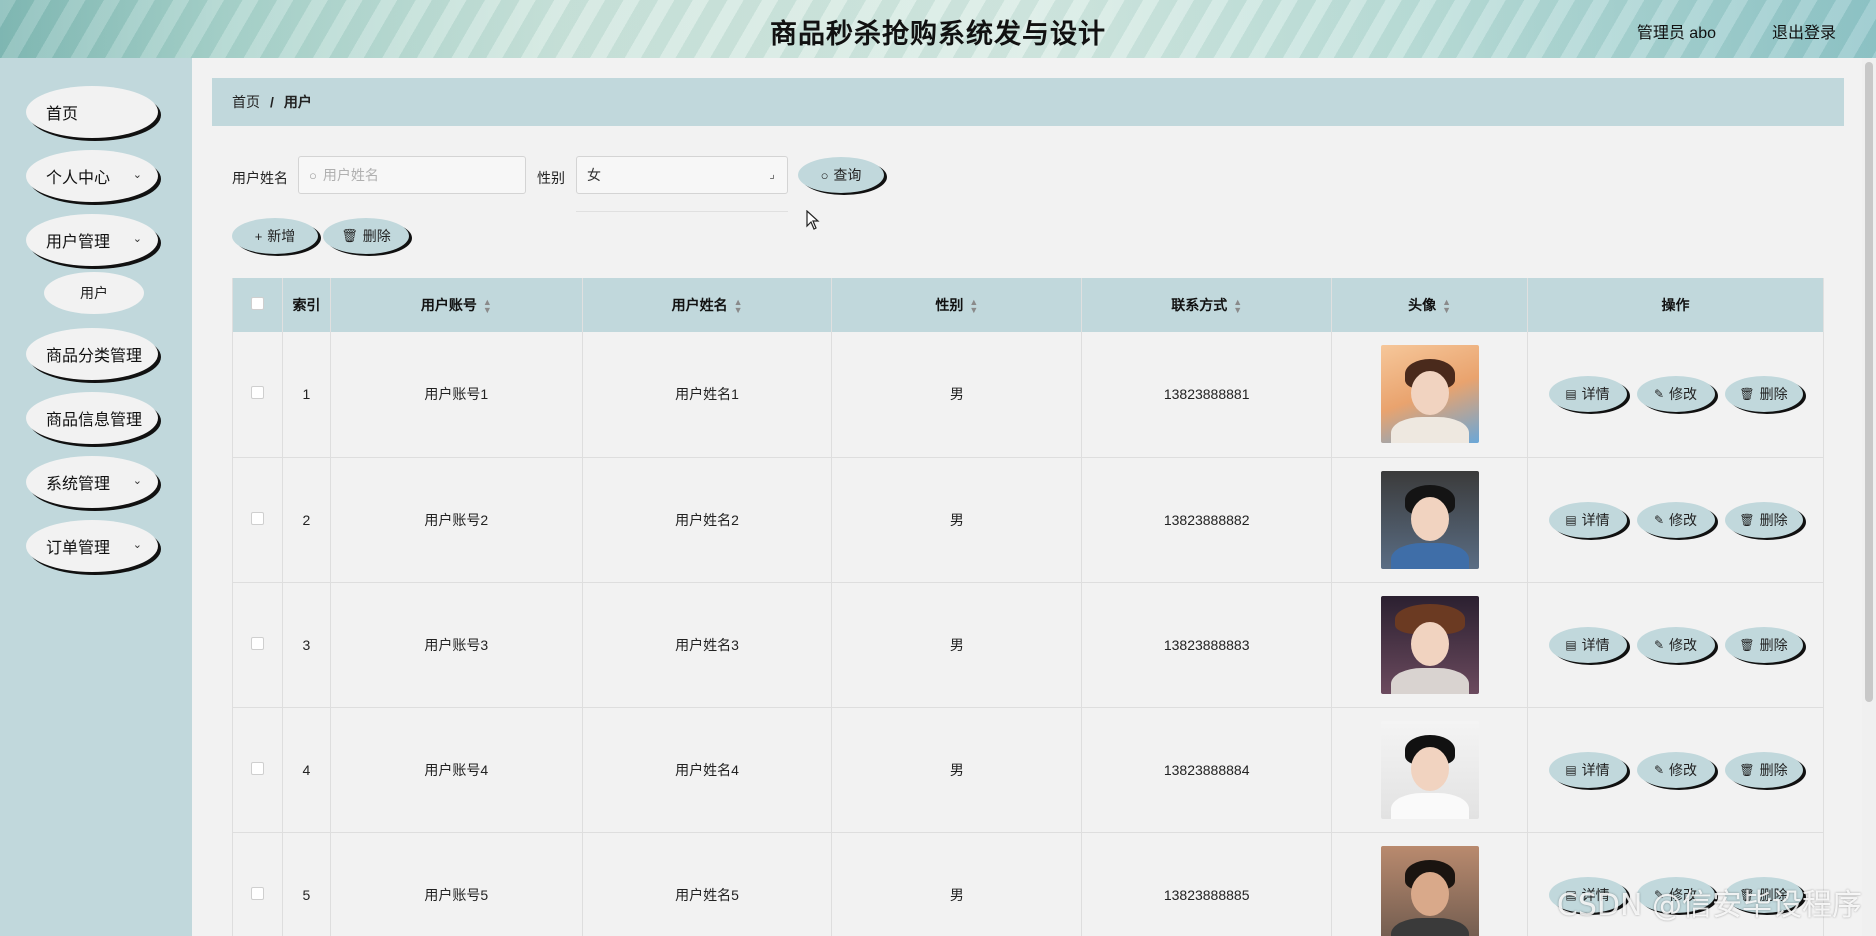  What do you see at coordinates (938, 34) in the screenshot?
I see `page-title: 商品秒杀抢购系统发与设计` at bounding box center [938, 34].